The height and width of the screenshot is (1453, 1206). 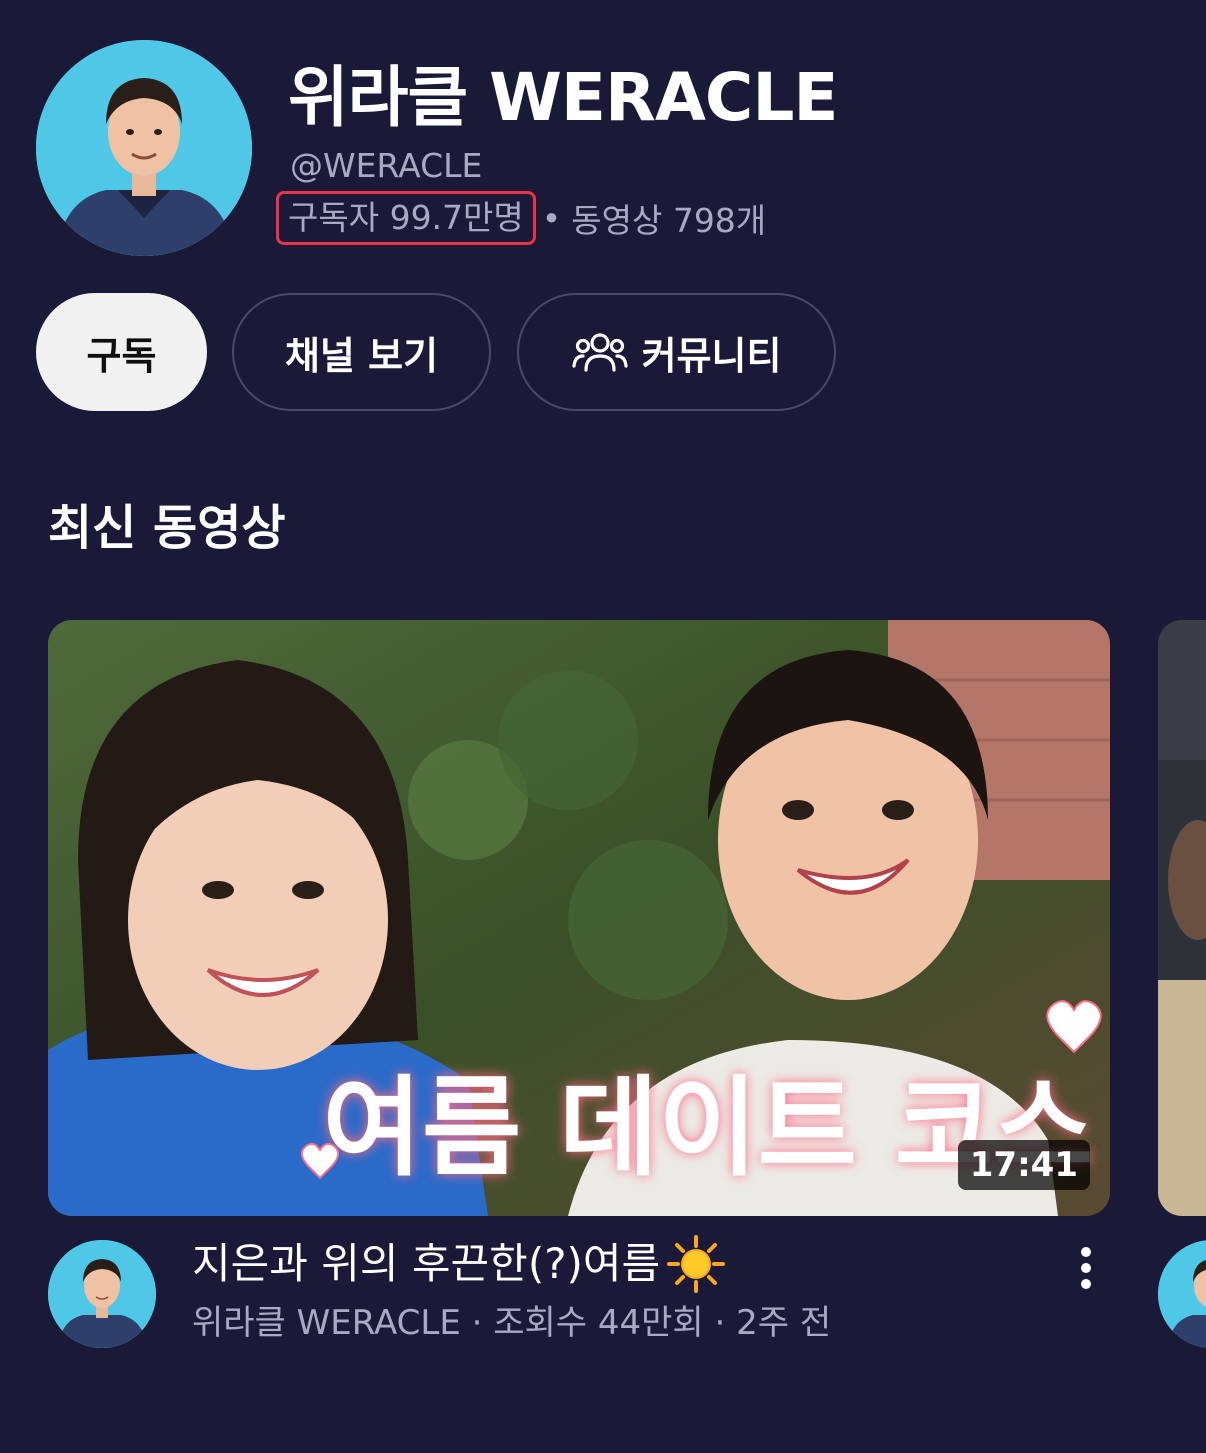 I want to click on view-channel-button: 채널 보기, so click(x=361, y=352).